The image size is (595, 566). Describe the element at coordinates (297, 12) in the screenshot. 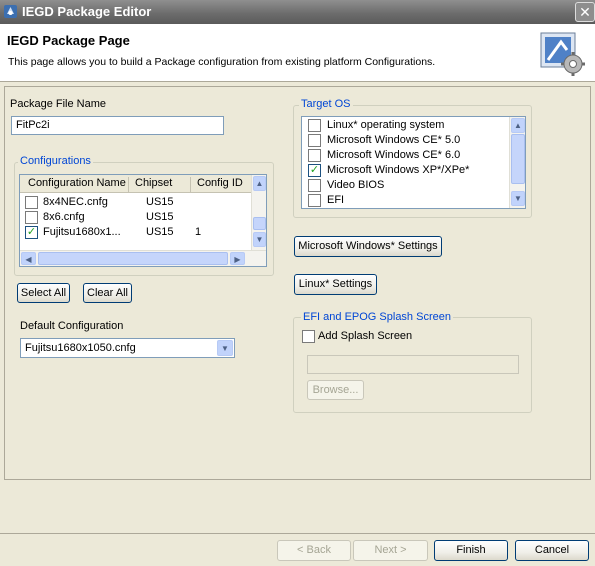

I see `title-bar: IEGD Package Editor ✕` at that location.